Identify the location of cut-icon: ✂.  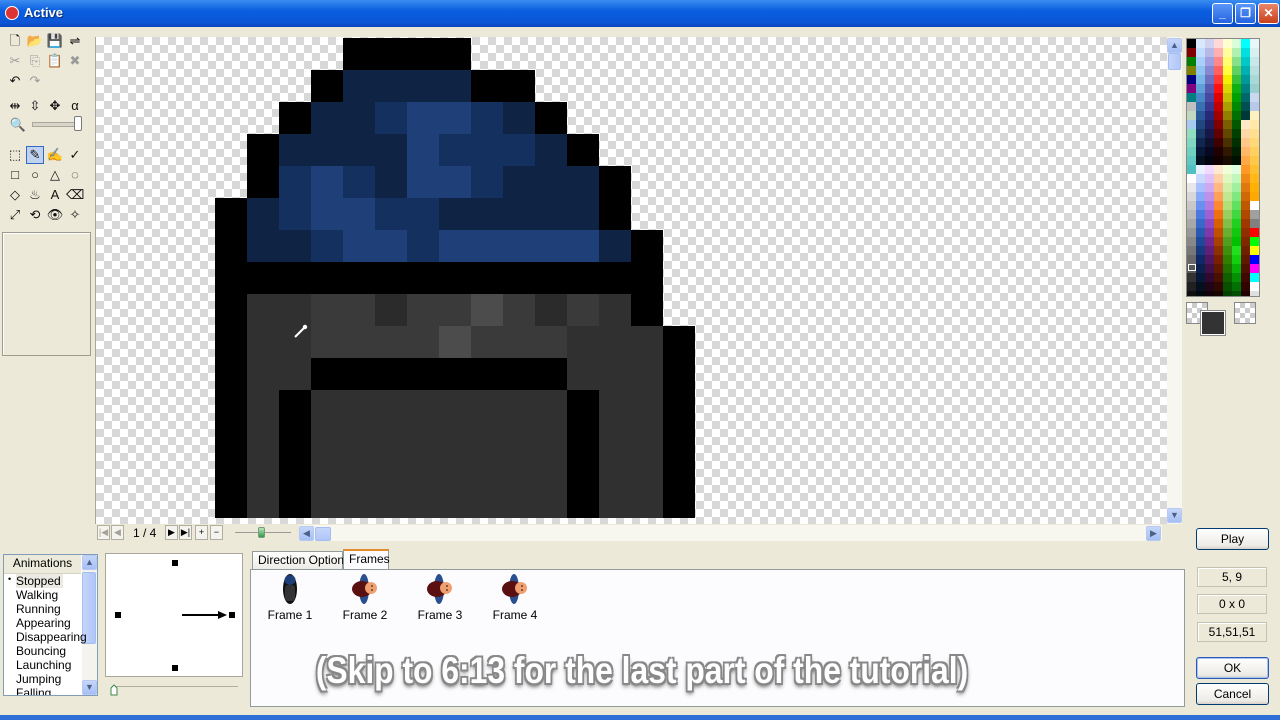
(15, 61).